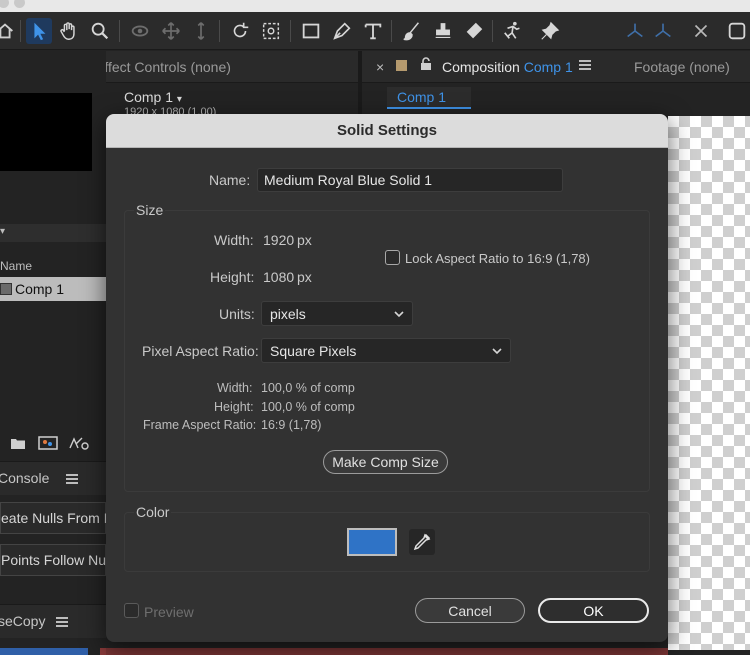  What do you see at coordinates (663, 31) in the screenshot?
I see `3d-axis-icon` at bounding box center [663, 31].